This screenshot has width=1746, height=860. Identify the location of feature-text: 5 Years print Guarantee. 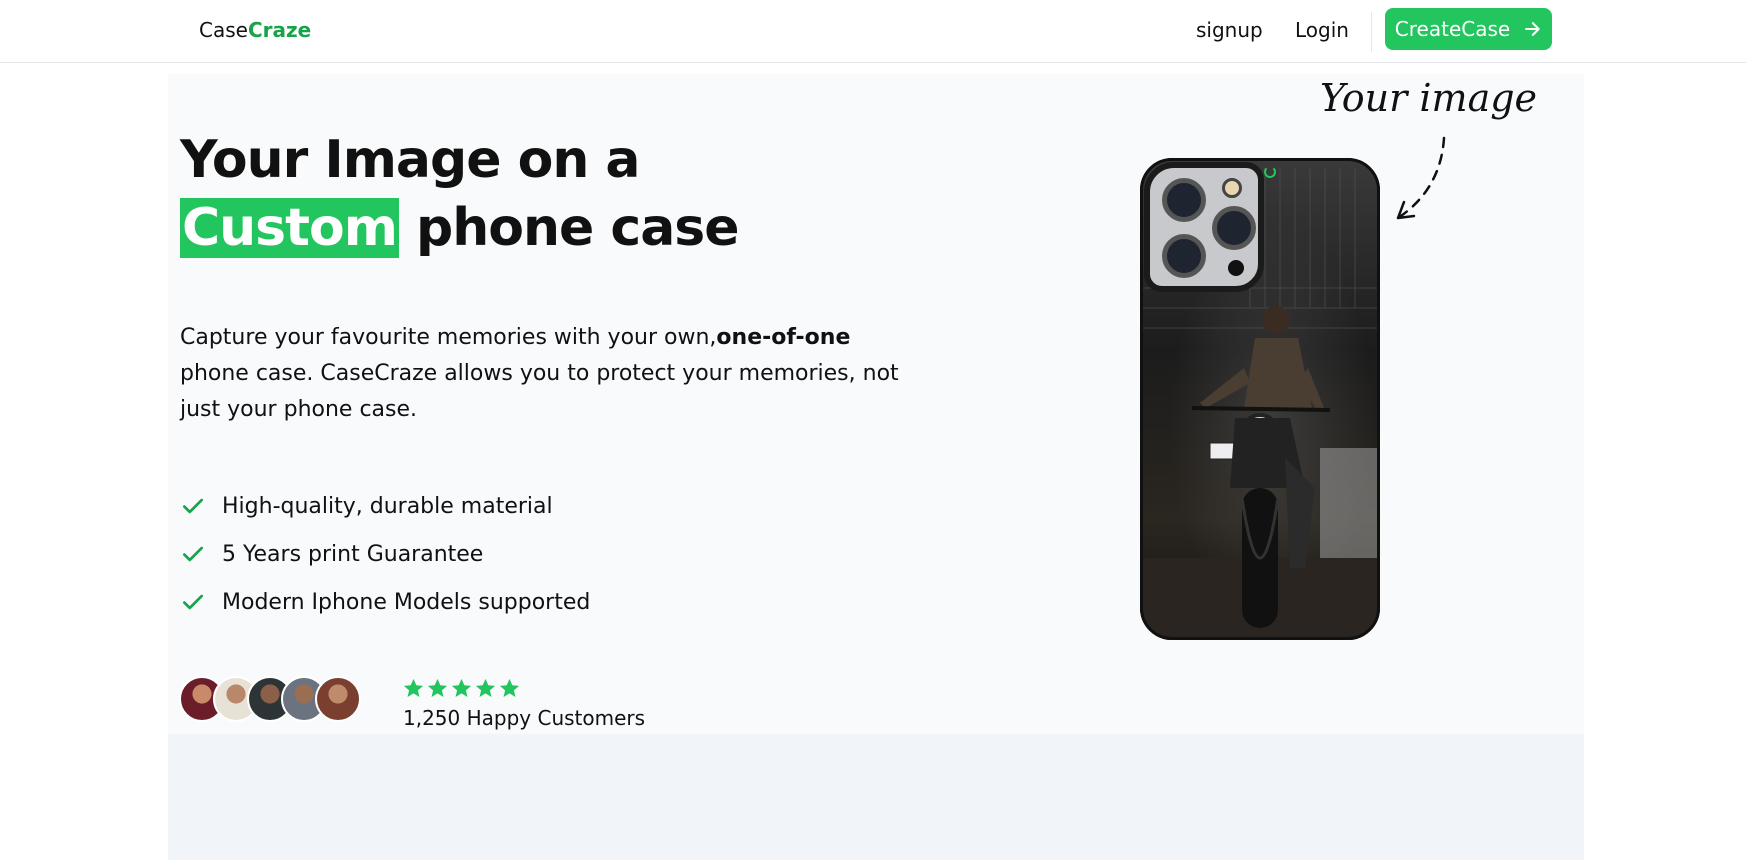
(353, 554).